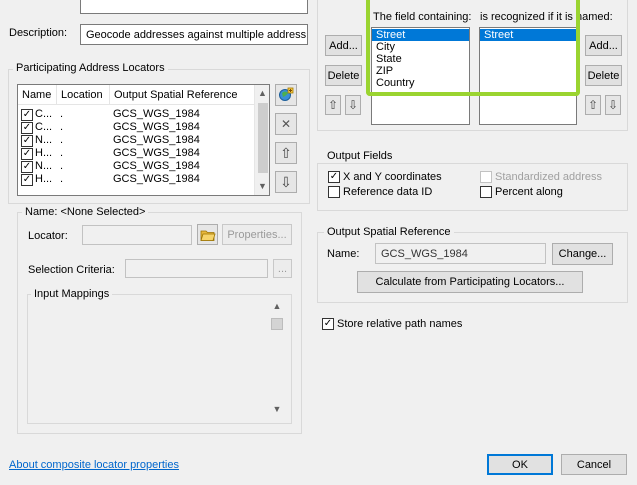 This screenshot has height=485, width=637. What do you see at coordinates (392, 177) in the screenshot?
I see `xy-coordinates-label: X and Y coordinates` at bounding box center [392, 177].